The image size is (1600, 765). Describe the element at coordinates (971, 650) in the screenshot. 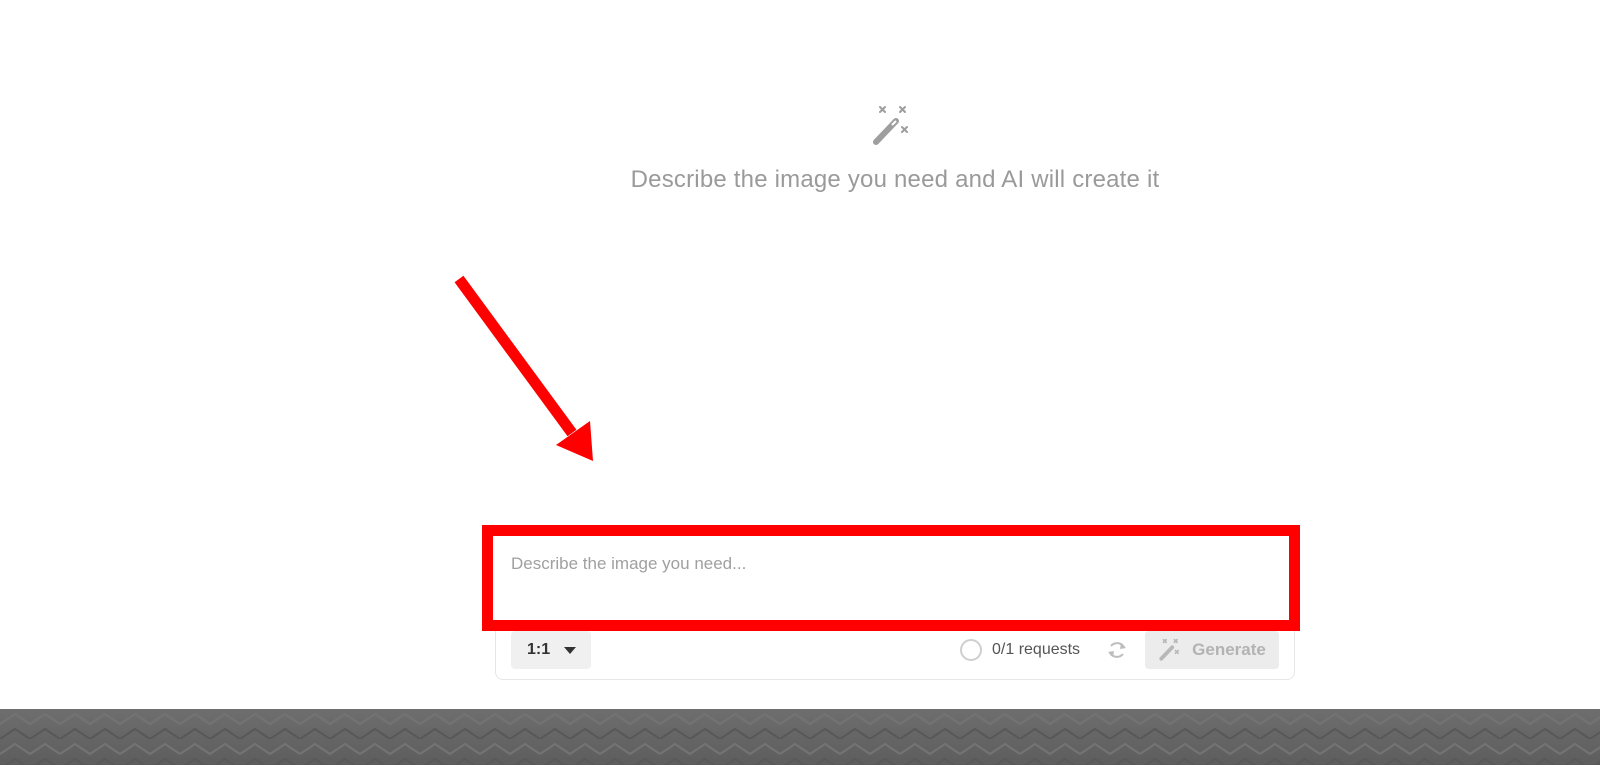

I see `progress-ring-icon` at that location.